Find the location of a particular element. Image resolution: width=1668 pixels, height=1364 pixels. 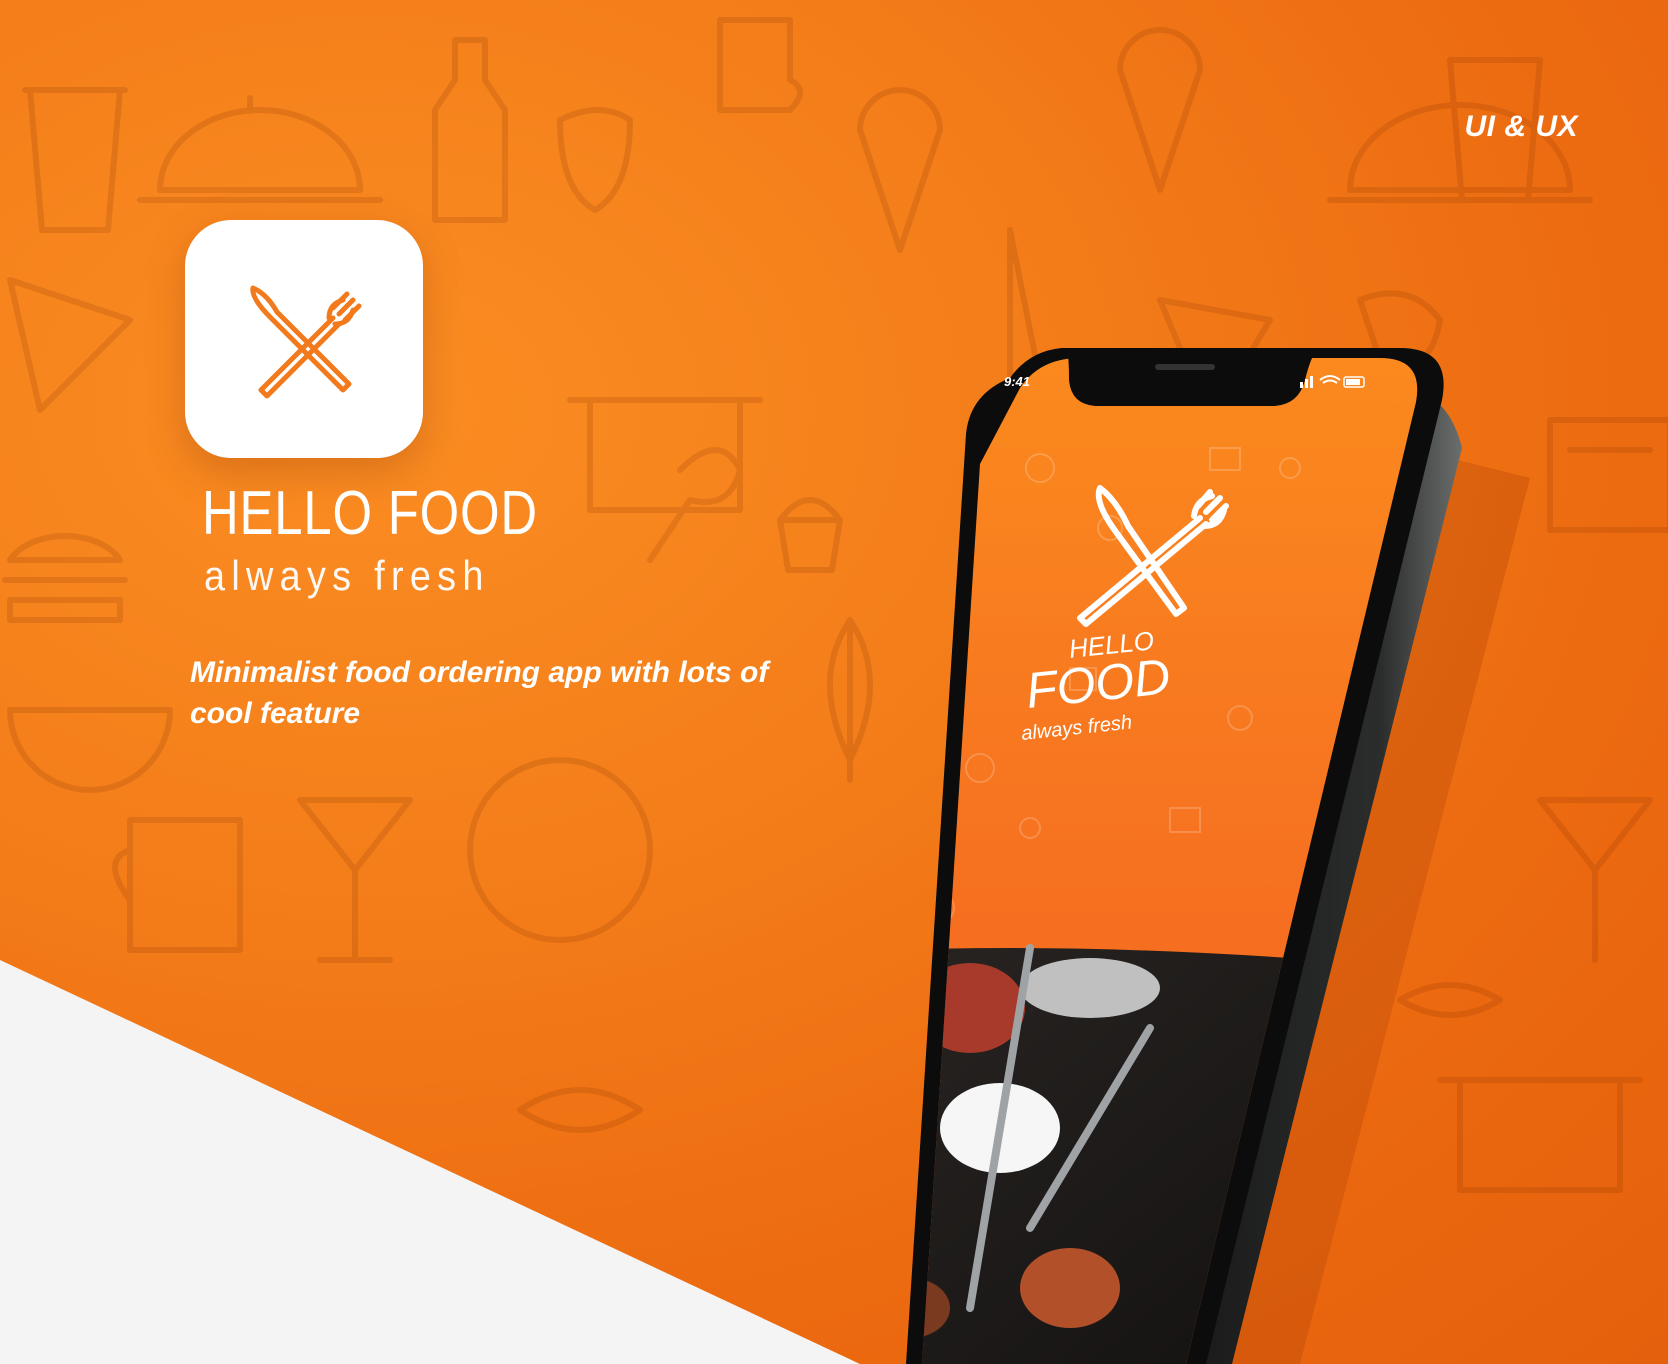

category-tag: UI & UX is located at coordinates (1521, 126).